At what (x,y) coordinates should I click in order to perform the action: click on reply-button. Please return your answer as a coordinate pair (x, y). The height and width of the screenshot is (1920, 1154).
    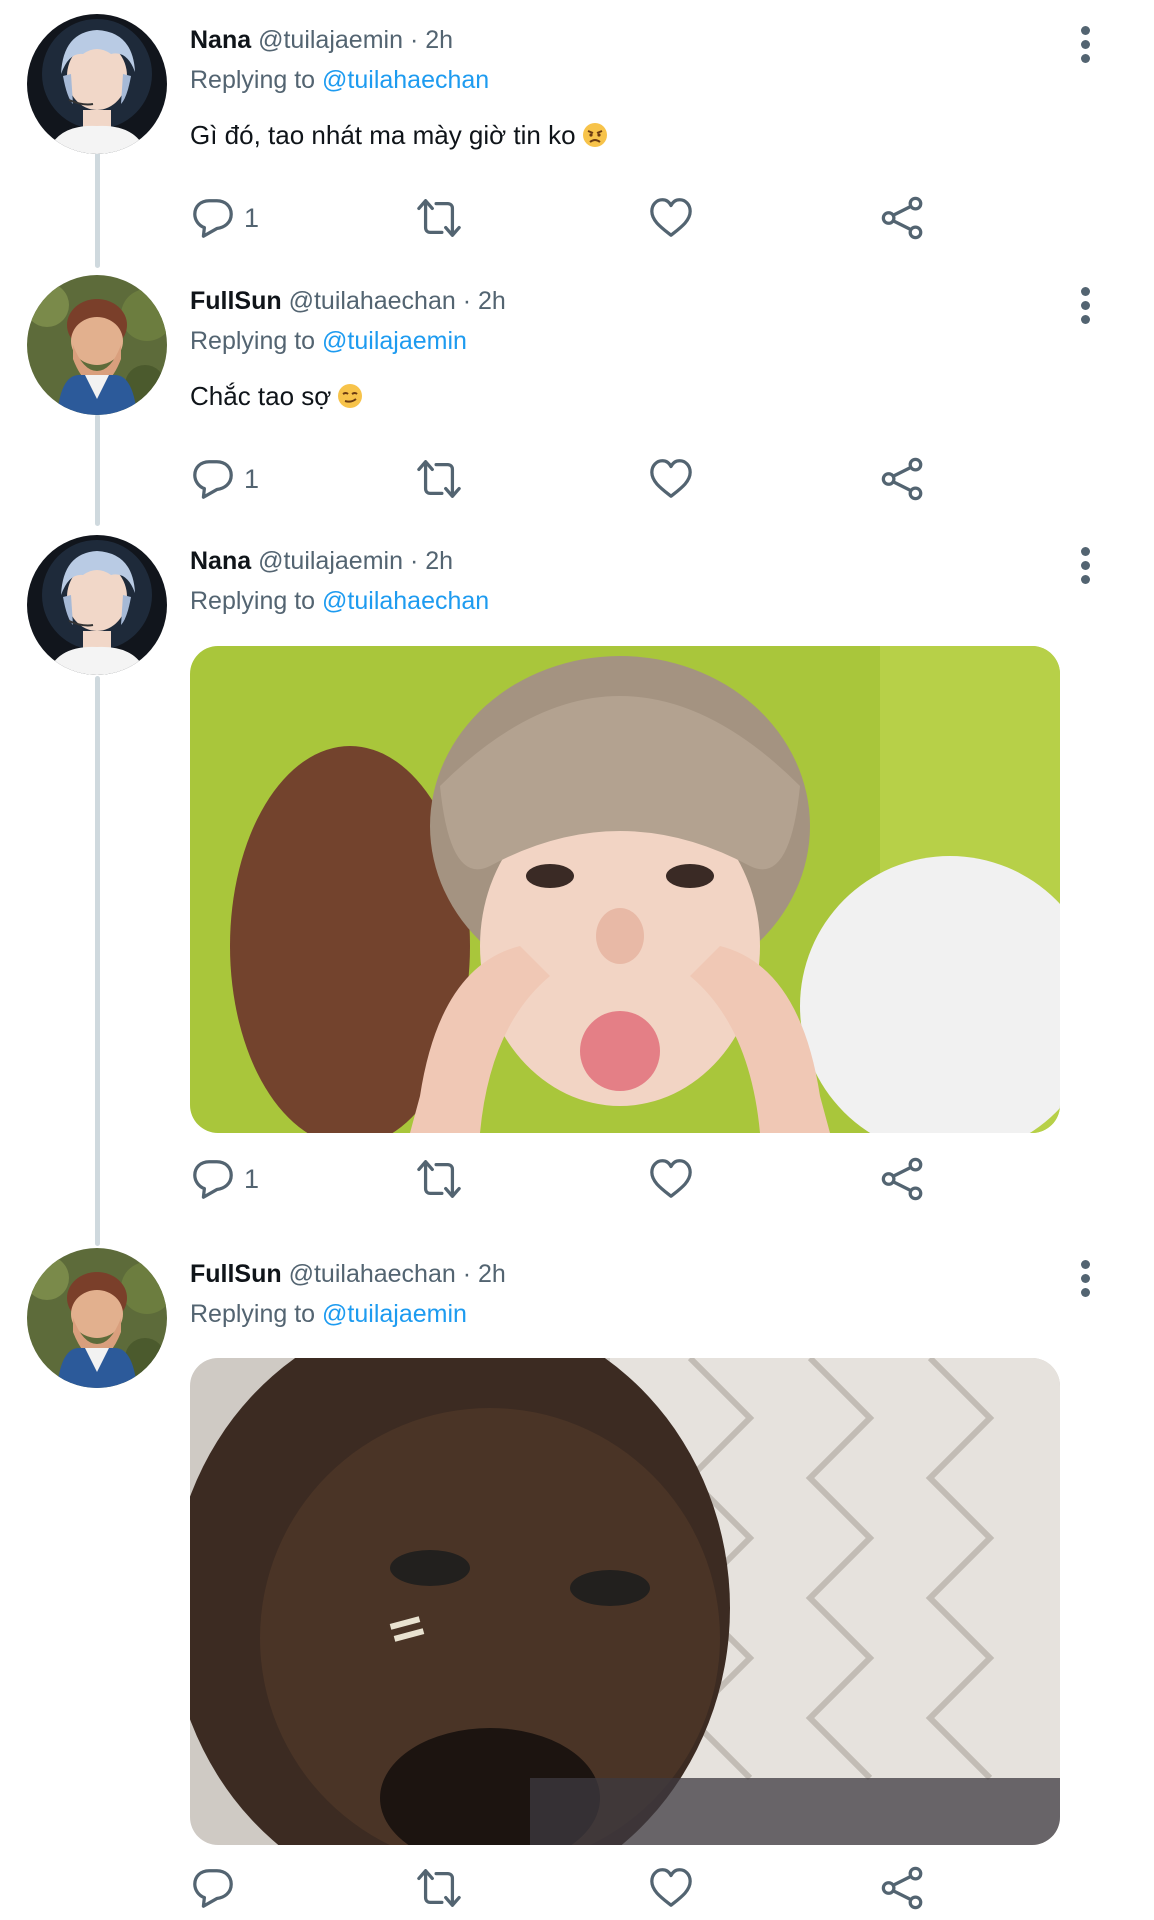
    Looking at the image, I should click on (217, 1888).